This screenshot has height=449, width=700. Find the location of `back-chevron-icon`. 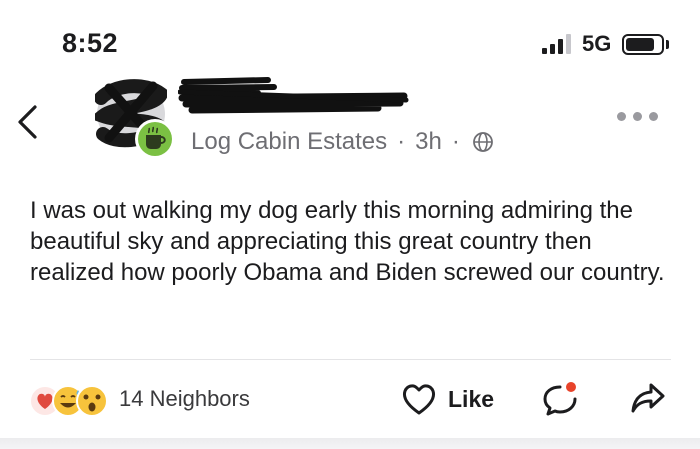

back-chevron-icon is located at coordinates (27, 122).